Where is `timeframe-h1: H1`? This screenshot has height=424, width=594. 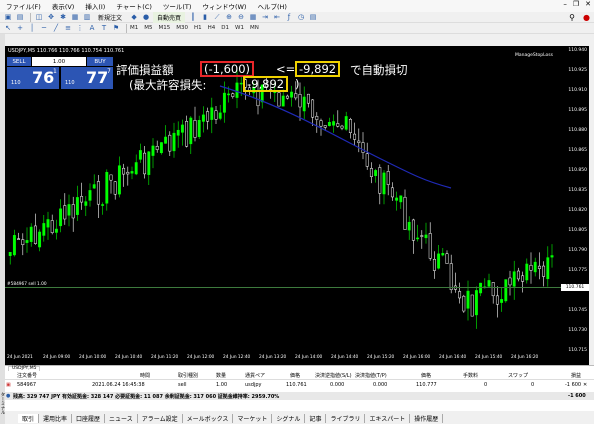 timeframe-h1: H1 is located at coordinates (198, 28).